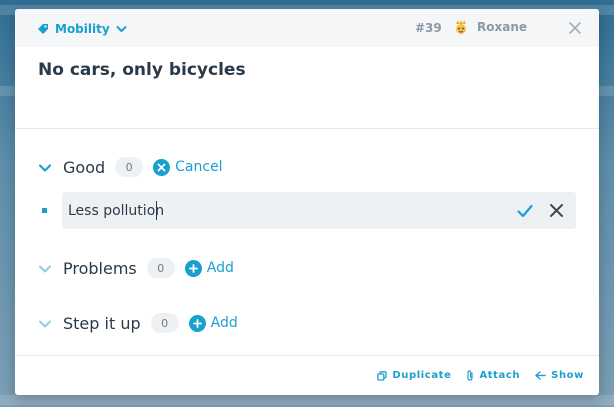  I want to click on author-name: Roxane, so click(502, 27).